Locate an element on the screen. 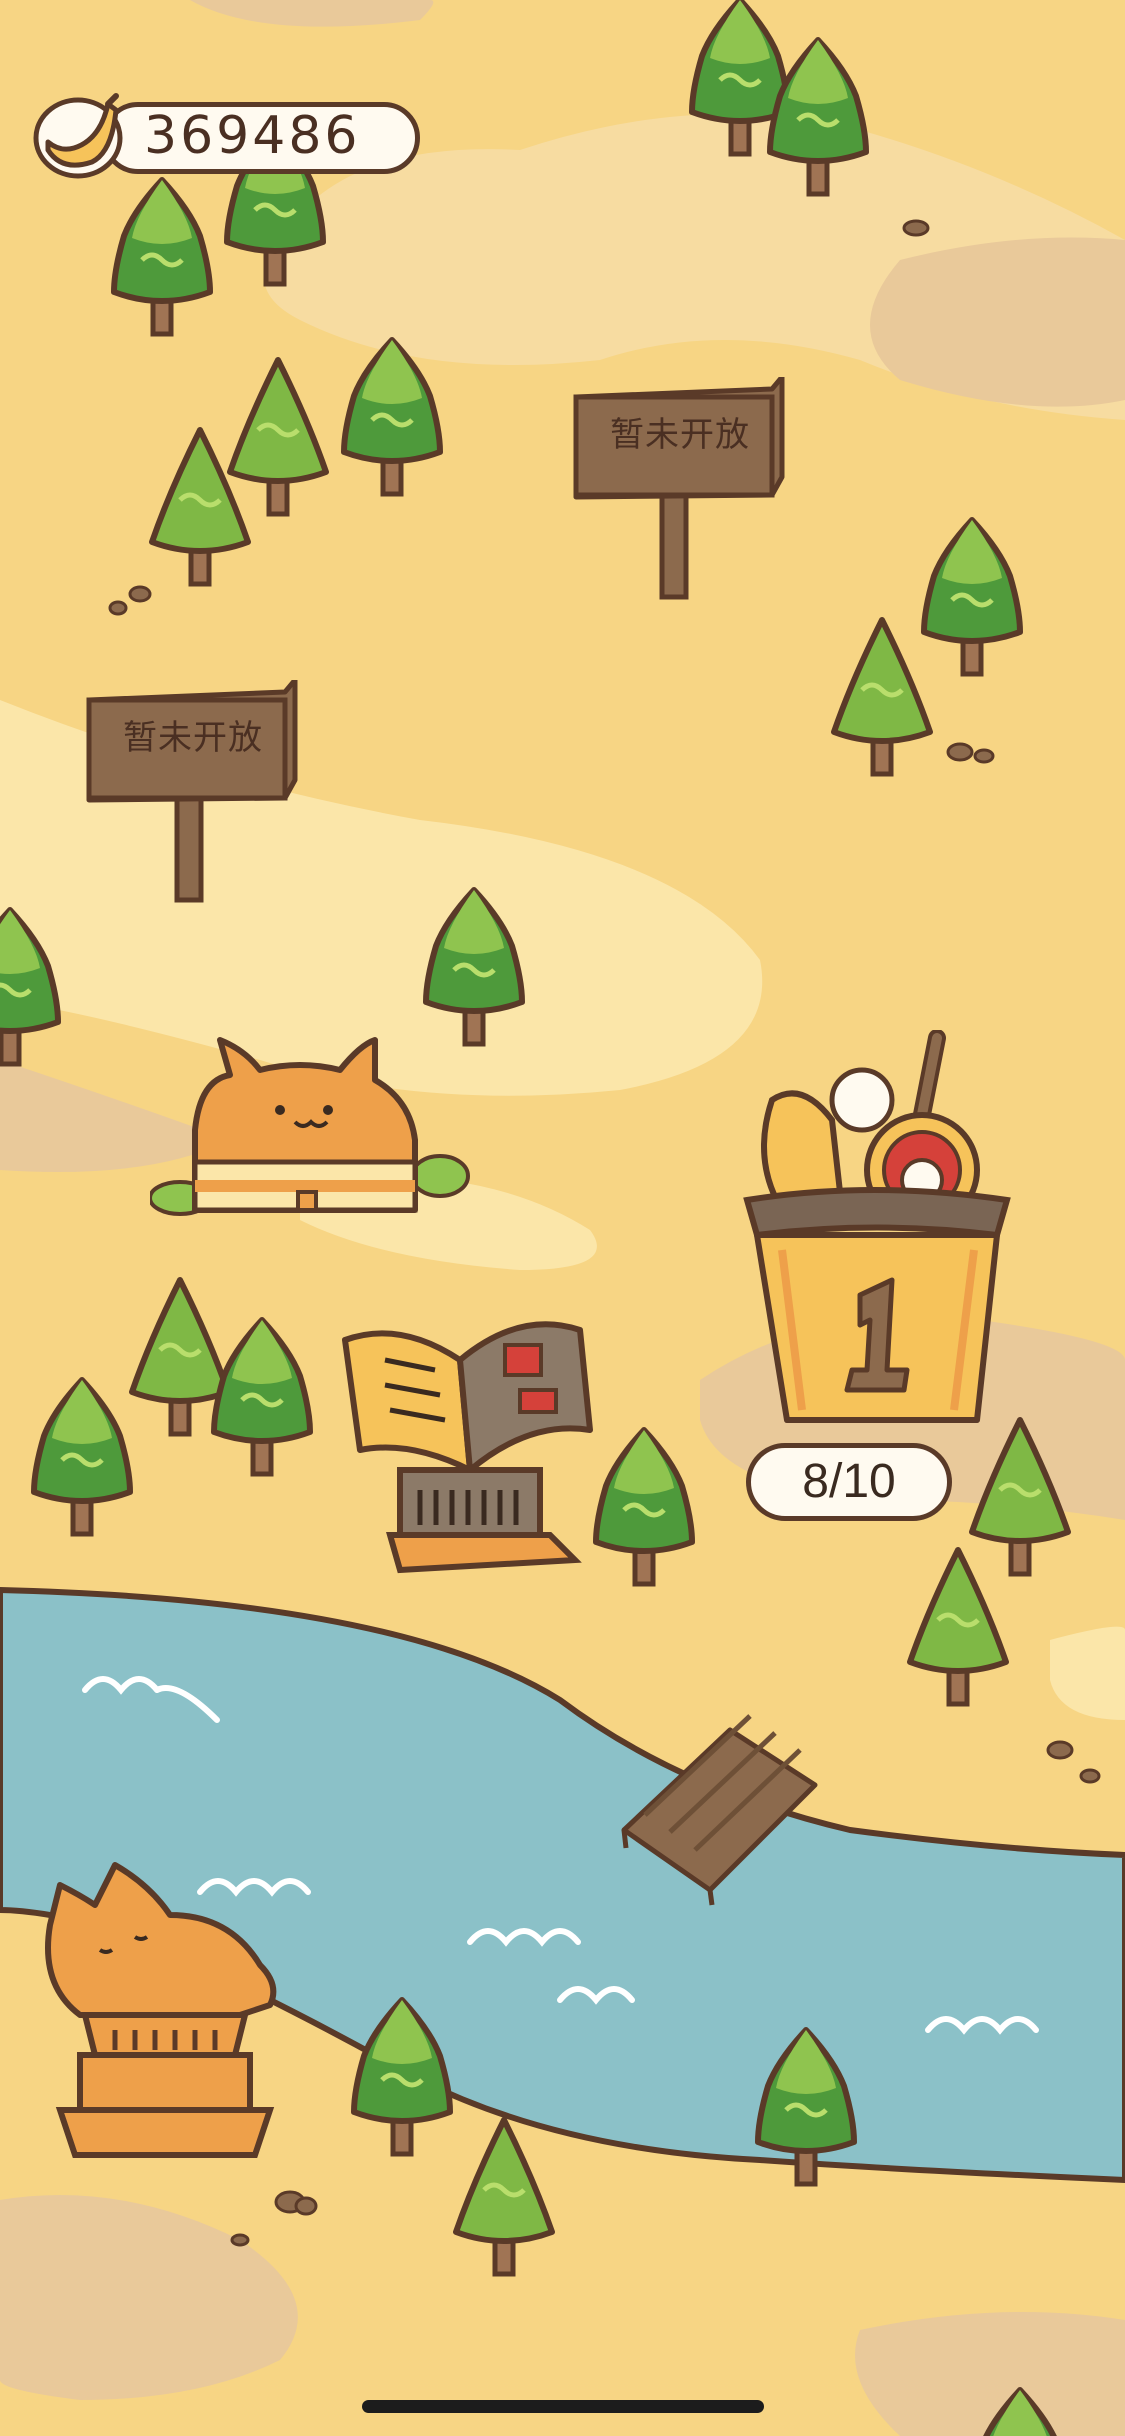 The image size is (1125, 2436). cat-house is located at coordinates (315, 1130).